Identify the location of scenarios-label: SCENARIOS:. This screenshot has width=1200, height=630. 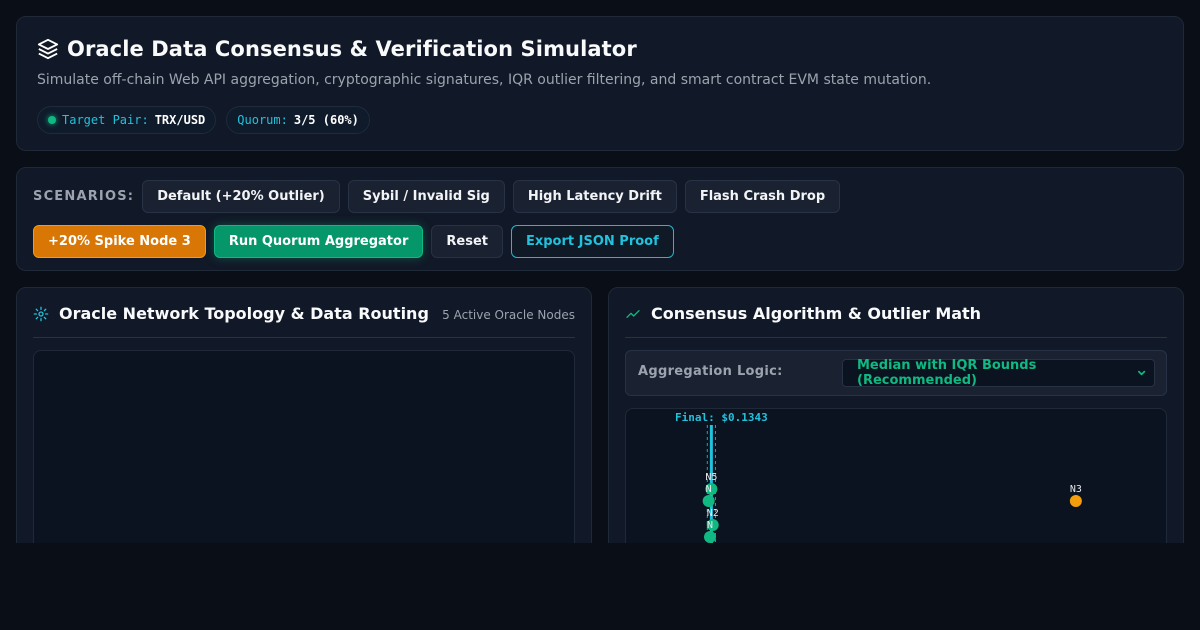
(84, 196).